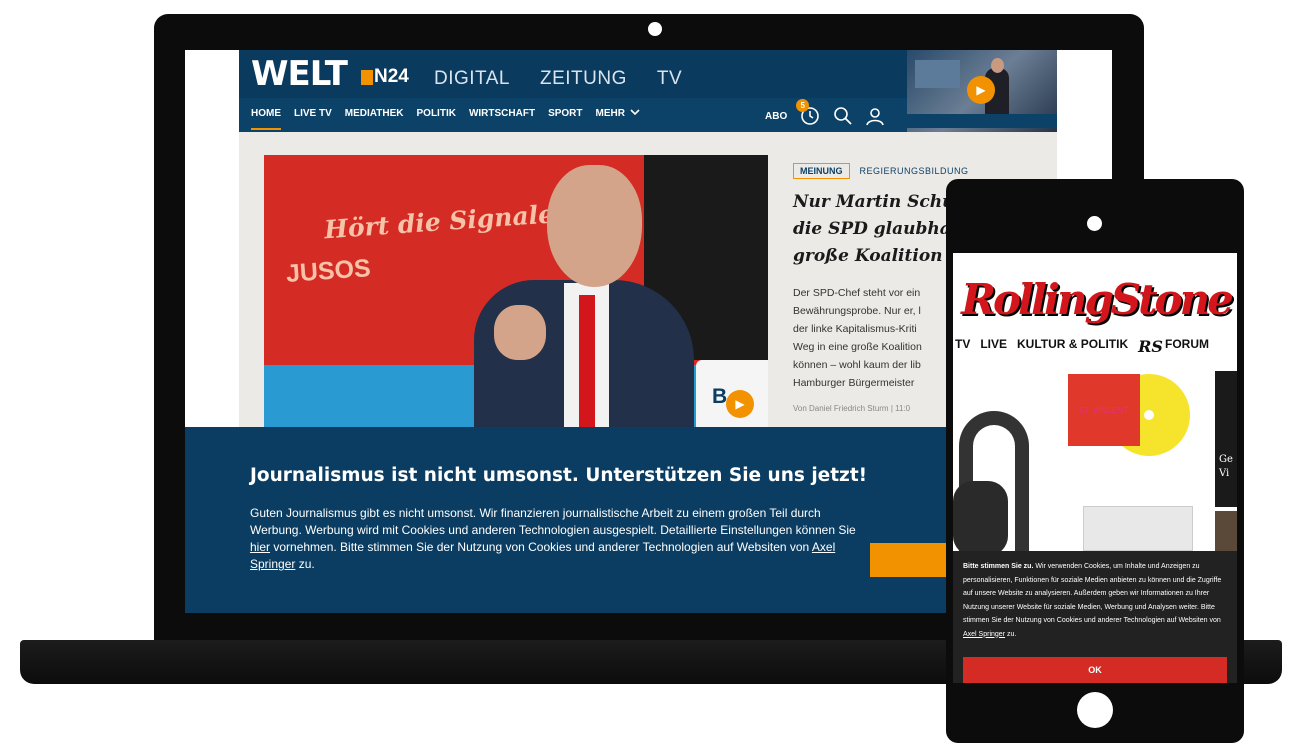 The height and width of the screenshot is (750, 1300). I want to click on side-teaser-text: Ge Vi, so click(1226, 466).